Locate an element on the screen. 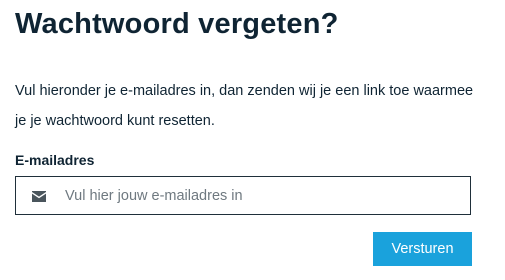  page-title: Wachtwoord vergeten? is located at coordinates (177, 24).